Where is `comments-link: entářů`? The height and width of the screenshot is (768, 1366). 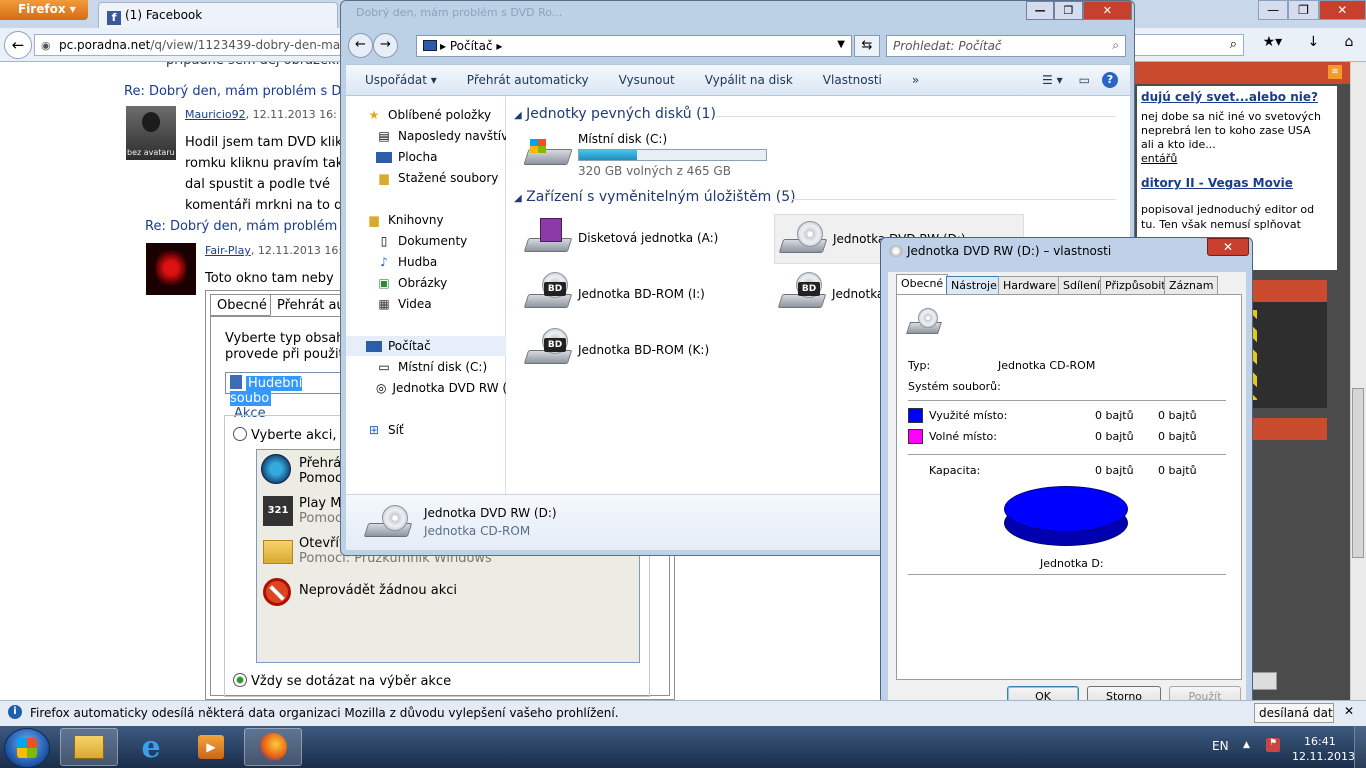 comments-link: entářů is located at coordinates (1237, 159).